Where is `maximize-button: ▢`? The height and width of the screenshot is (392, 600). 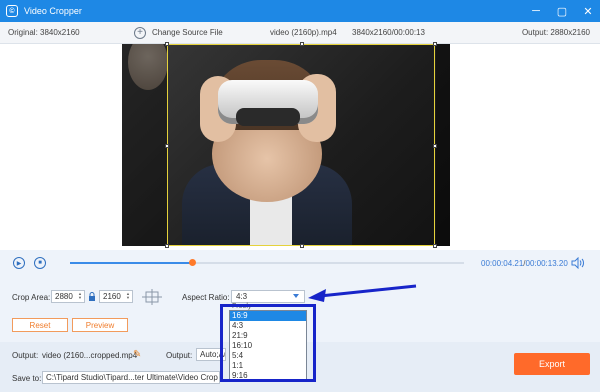
maximize-button: ▢ is located at coordinates (562, 11).